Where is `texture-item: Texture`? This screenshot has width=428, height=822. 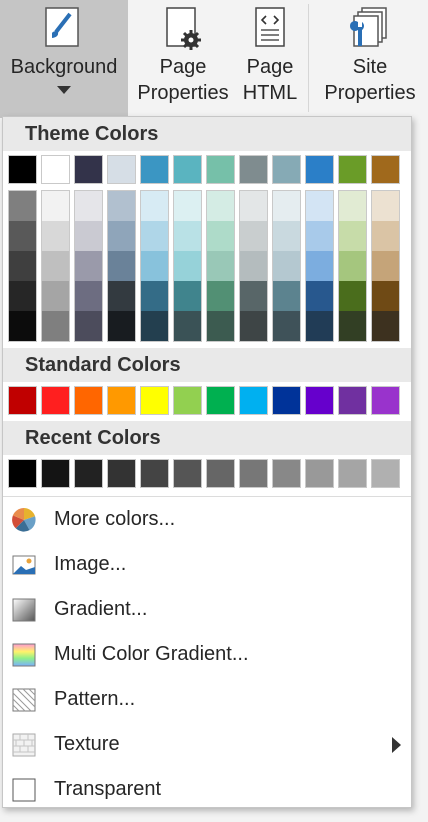
texture-item: Texture is located at coordinates (207, 744).